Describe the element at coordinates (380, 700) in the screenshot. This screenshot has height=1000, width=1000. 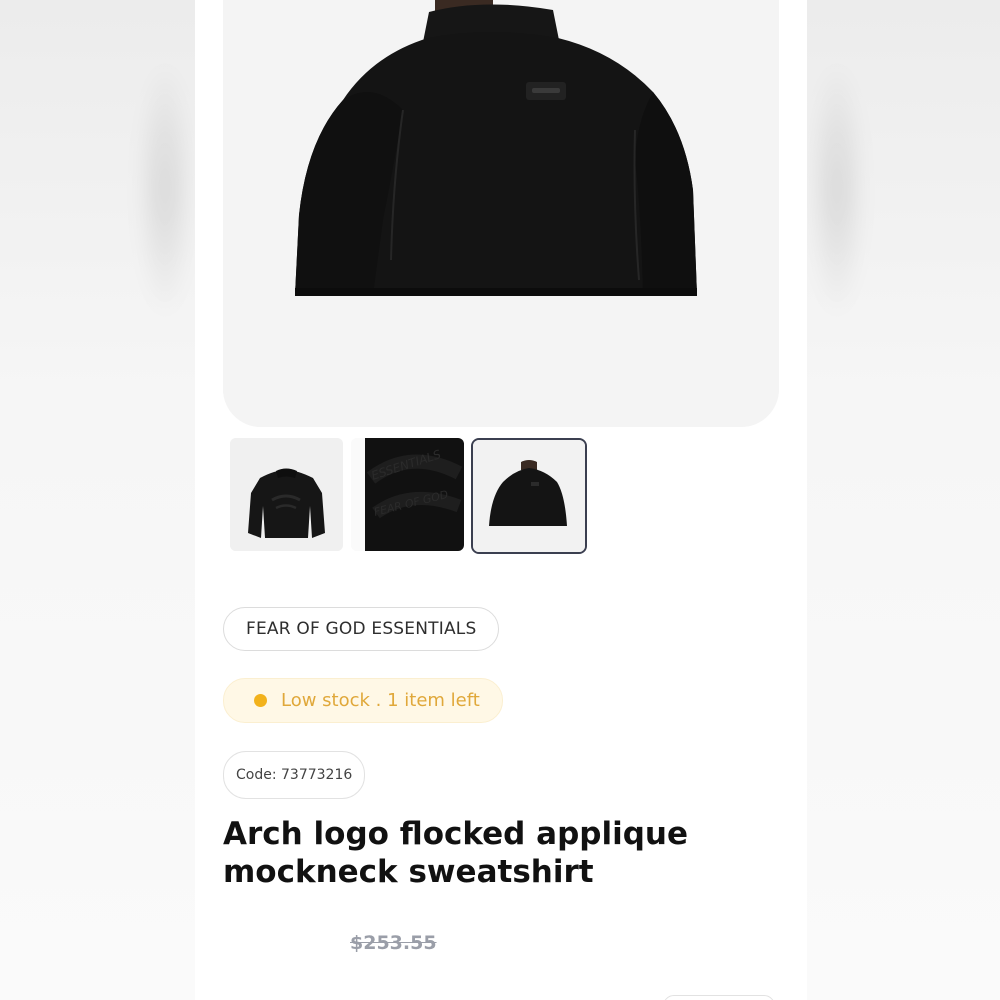
I see `stock-label: Low stock . 1 item left` at that location.